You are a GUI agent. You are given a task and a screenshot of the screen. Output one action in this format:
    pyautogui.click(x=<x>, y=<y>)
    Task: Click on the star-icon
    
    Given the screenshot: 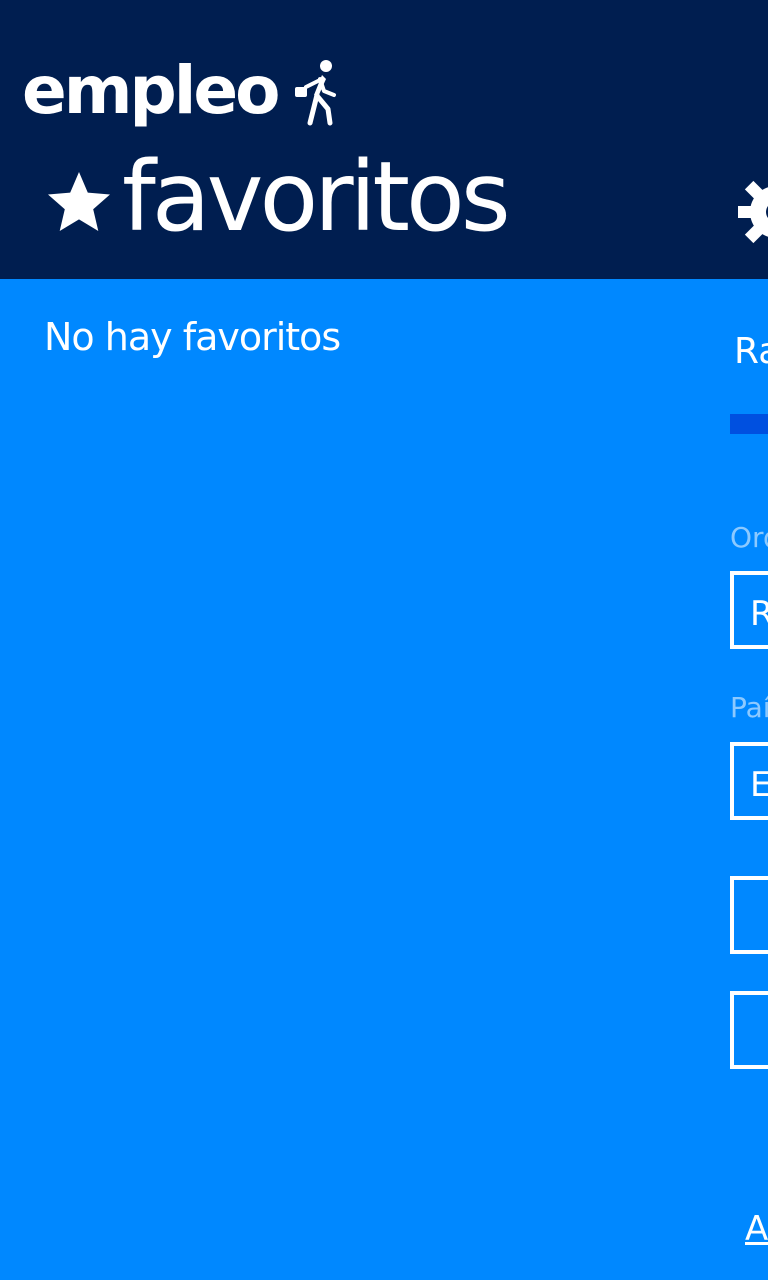 What is the action you would take?
    pyautogui.click(x=79, y=201)
    